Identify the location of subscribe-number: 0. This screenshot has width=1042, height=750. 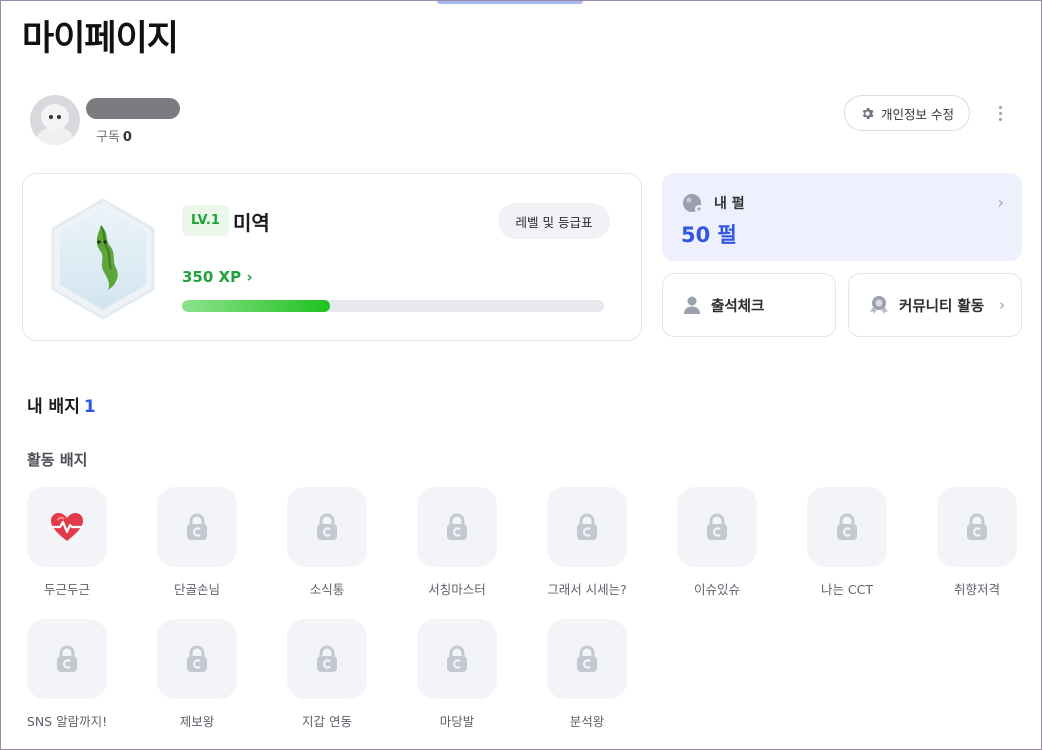
(127, 137).